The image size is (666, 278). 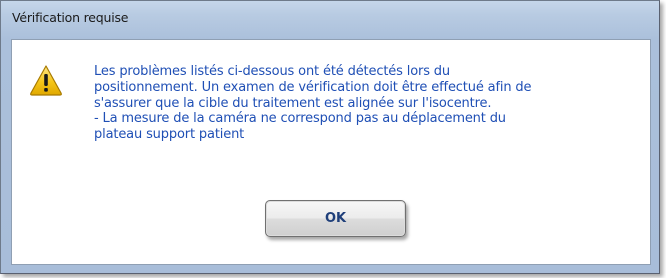 What do you see at coordinates (335, 218) in the screenshot?
I see `ok-button: OK` at bounding box center [335, 218].